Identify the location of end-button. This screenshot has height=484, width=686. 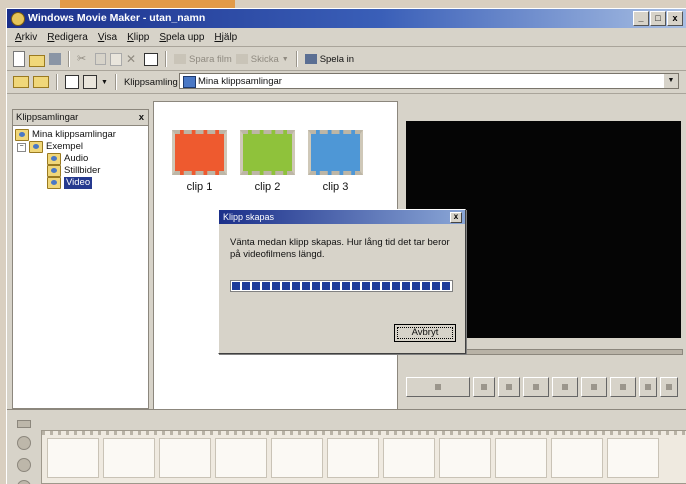
(623, 387).